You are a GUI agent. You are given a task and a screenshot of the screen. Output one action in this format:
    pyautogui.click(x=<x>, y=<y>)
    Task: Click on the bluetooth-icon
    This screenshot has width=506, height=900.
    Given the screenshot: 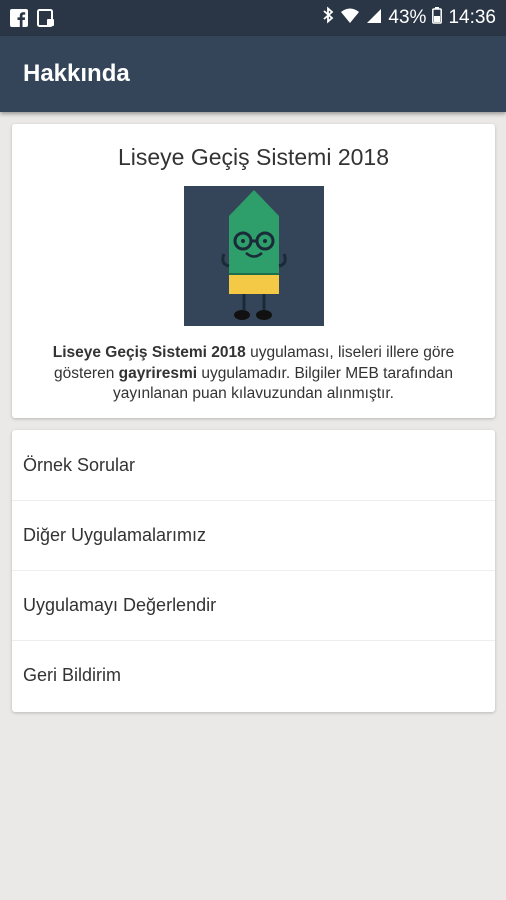 What is the action you would take?
    pyautogui.click(x=328, y=18)
    